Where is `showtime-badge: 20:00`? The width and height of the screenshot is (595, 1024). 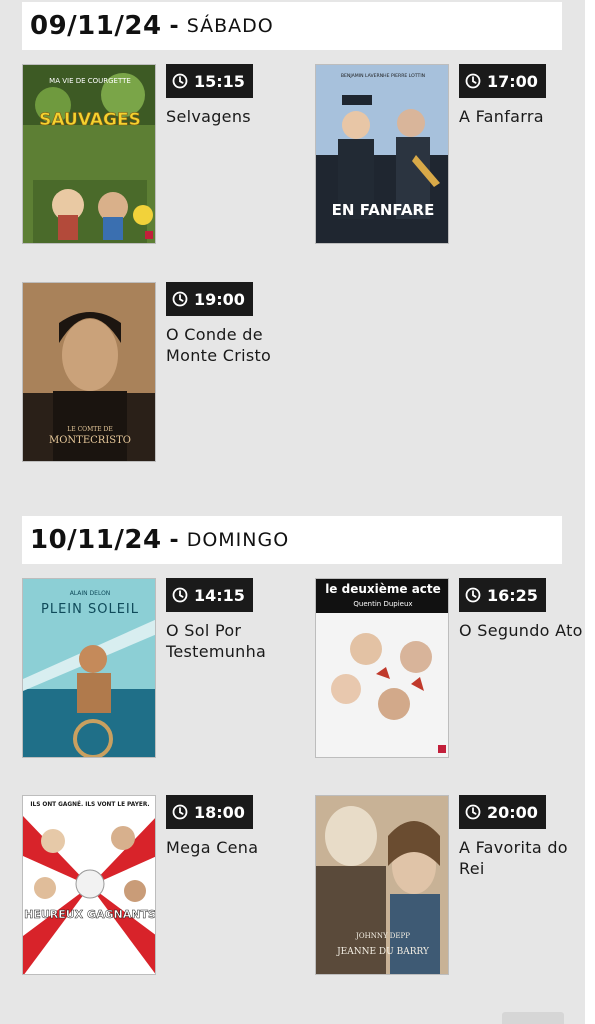 showtime-badge: 20:00 is located at coordinates (502, 812).